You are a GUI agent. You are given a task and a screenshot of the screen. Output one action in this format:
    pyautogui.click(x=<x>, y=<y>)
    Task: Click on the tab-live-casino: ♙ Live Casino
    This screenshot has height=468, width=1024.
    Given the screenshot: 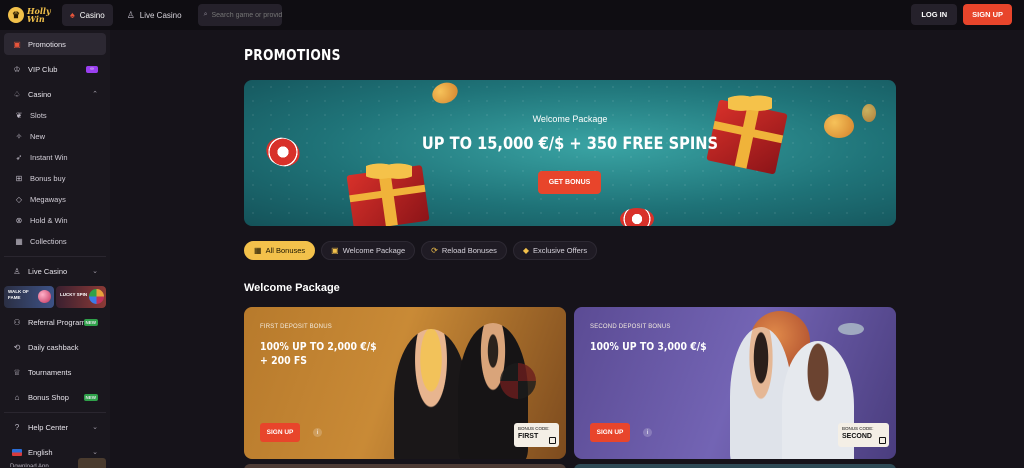 What is the action you would take?
    pyautogui.click(x=154, y=15)
    